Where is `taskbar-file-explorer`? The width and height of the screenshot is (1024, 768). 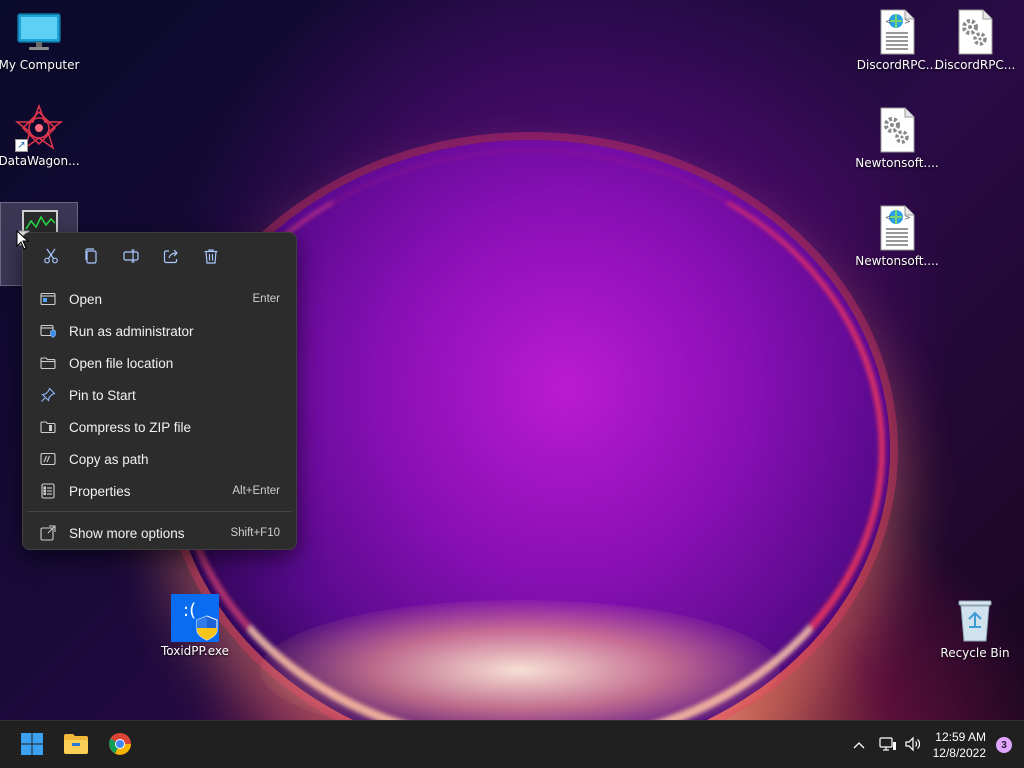 taskbar-file-explorer is located at coordinates (76, 745).